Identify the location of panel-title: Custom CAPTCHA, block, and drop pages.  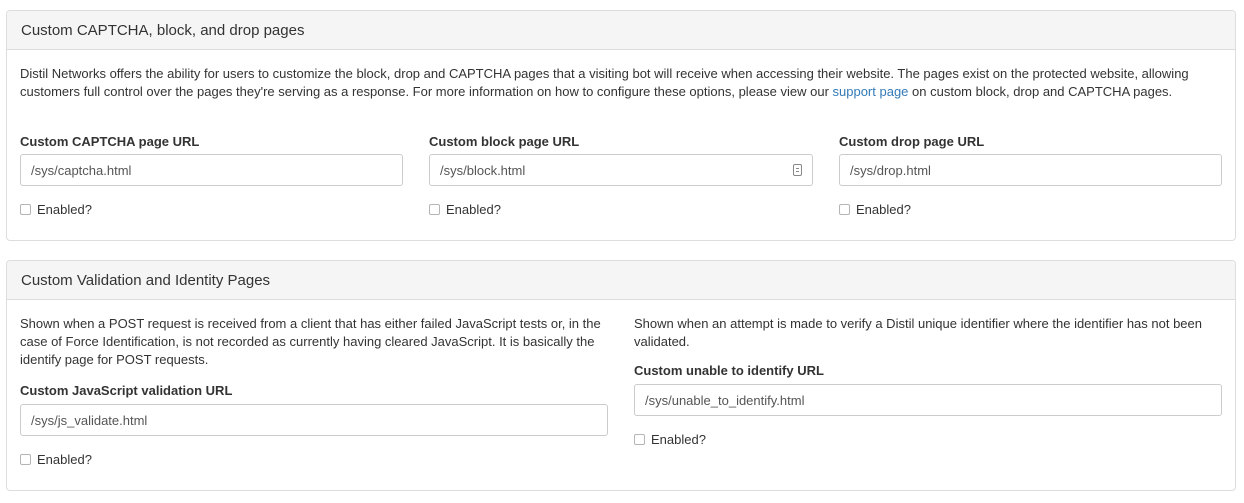
(621, 30).